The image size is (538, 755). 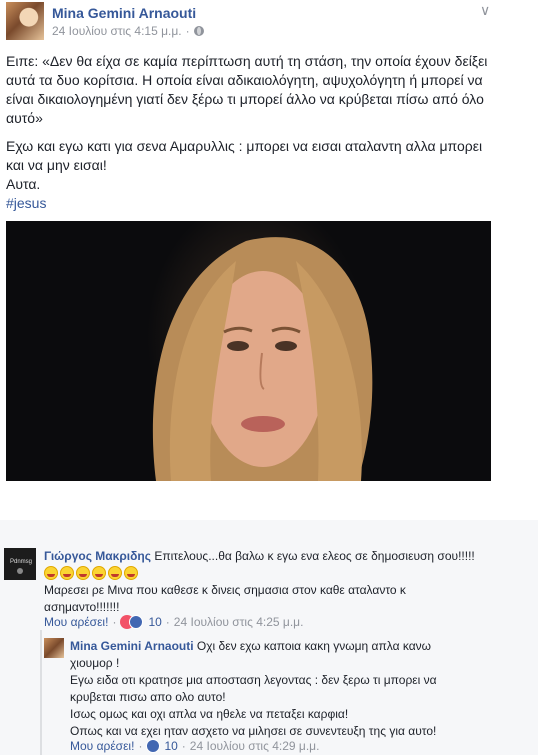 What do you see at coordinates (97, 556) in the screenshot?
I see `comment-author: Γιώργος Μακριδης` at bounding box center [97, 556].